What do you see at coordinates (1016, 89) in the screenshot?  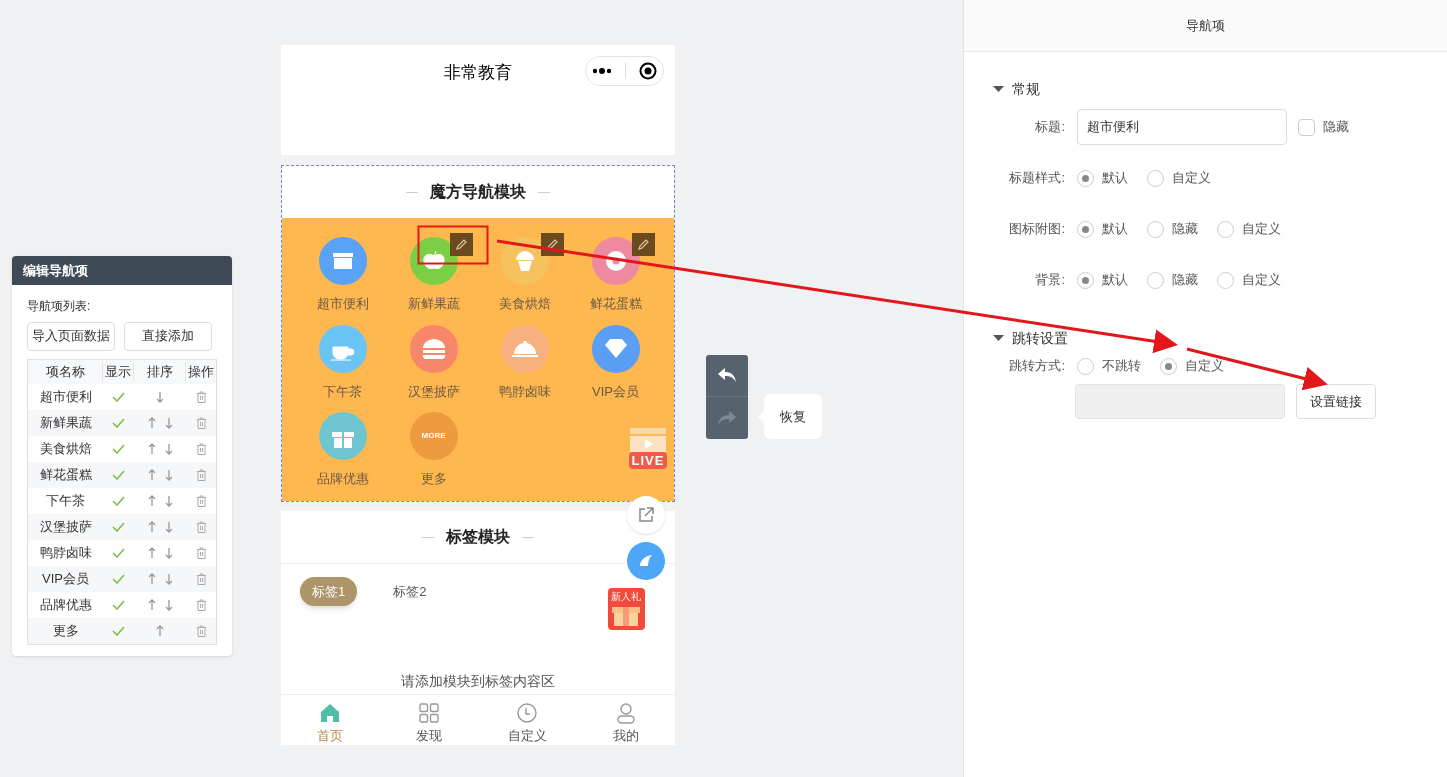 I see `section-header: 常规` at bounding box center [1016, 89].